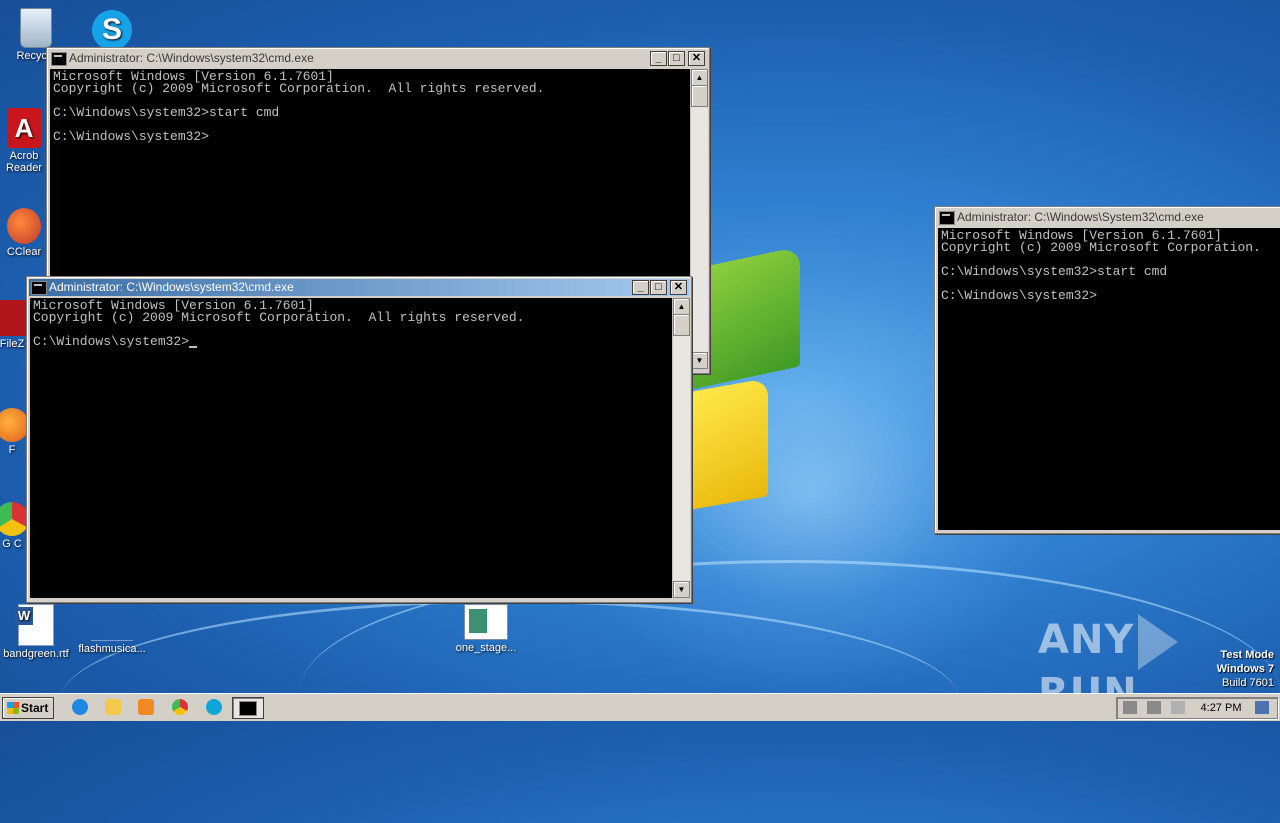  Describe the element at coordinates (80, 707) in the screenshot. I see `internet-explorer-icon` at that location.